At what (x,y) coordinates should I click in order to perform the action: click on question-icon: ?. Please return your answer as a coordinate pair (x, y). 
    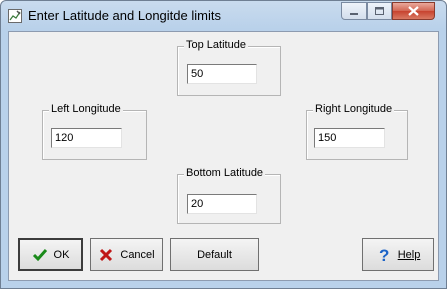
    Looking at the image, I should click on (384, 255).